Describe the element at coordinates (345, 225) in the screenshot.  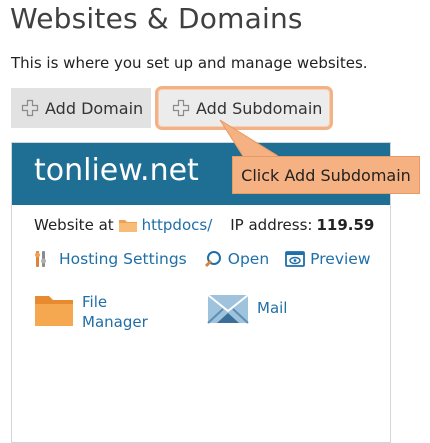
I see `ip-address-value: 119.59` at that location.